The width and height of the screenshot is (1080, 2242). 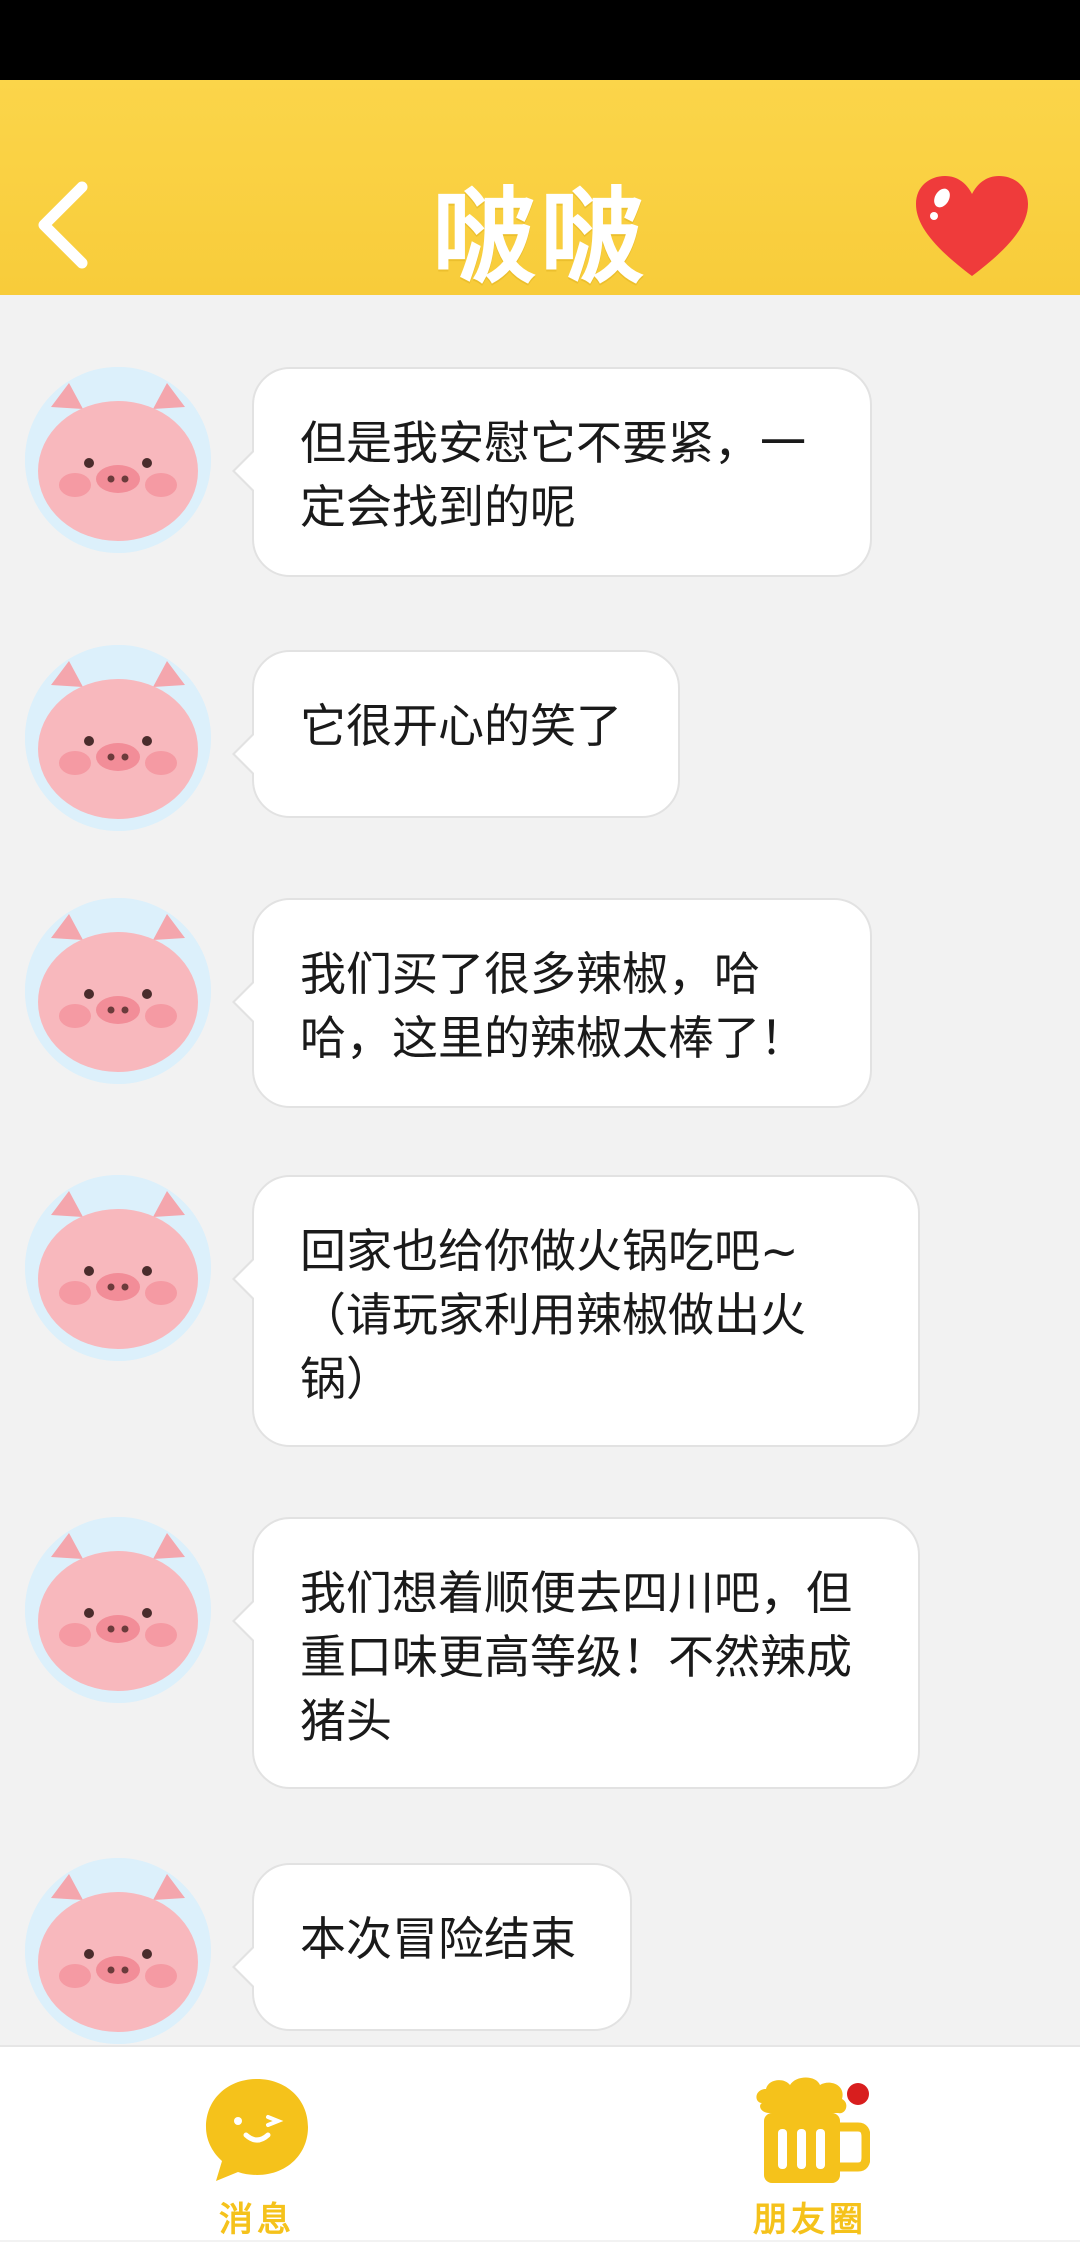 I want to click on bottom-tab-bar: 消息 朋友圈, so click(x=540, y=2142).